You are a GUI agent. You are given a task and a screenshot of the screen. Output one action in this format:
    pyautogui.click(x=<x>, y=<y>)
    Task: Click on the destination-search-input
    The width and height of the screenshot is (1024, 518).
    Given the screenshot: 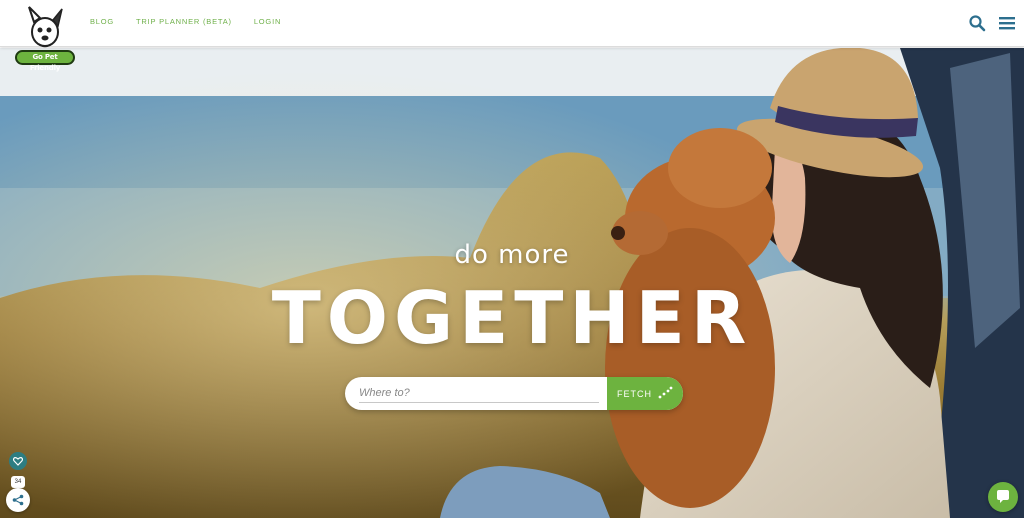 What is the action you would take?
    pyautogui.click(x=479, y=393)
    